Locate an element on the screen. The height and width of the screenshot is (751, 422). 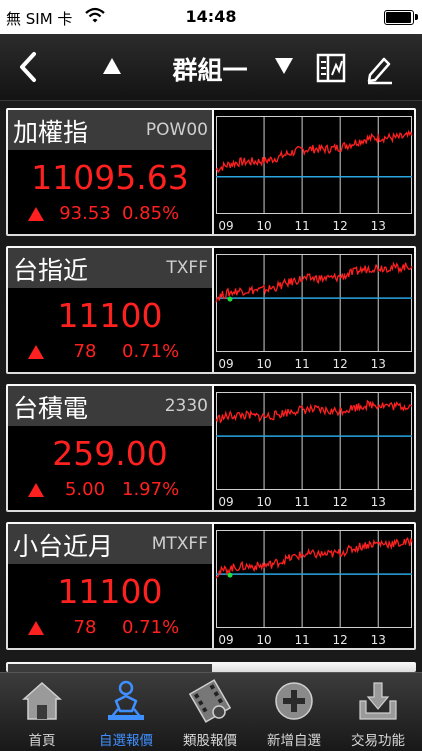
quote-header is located at coordinates (110, 668).